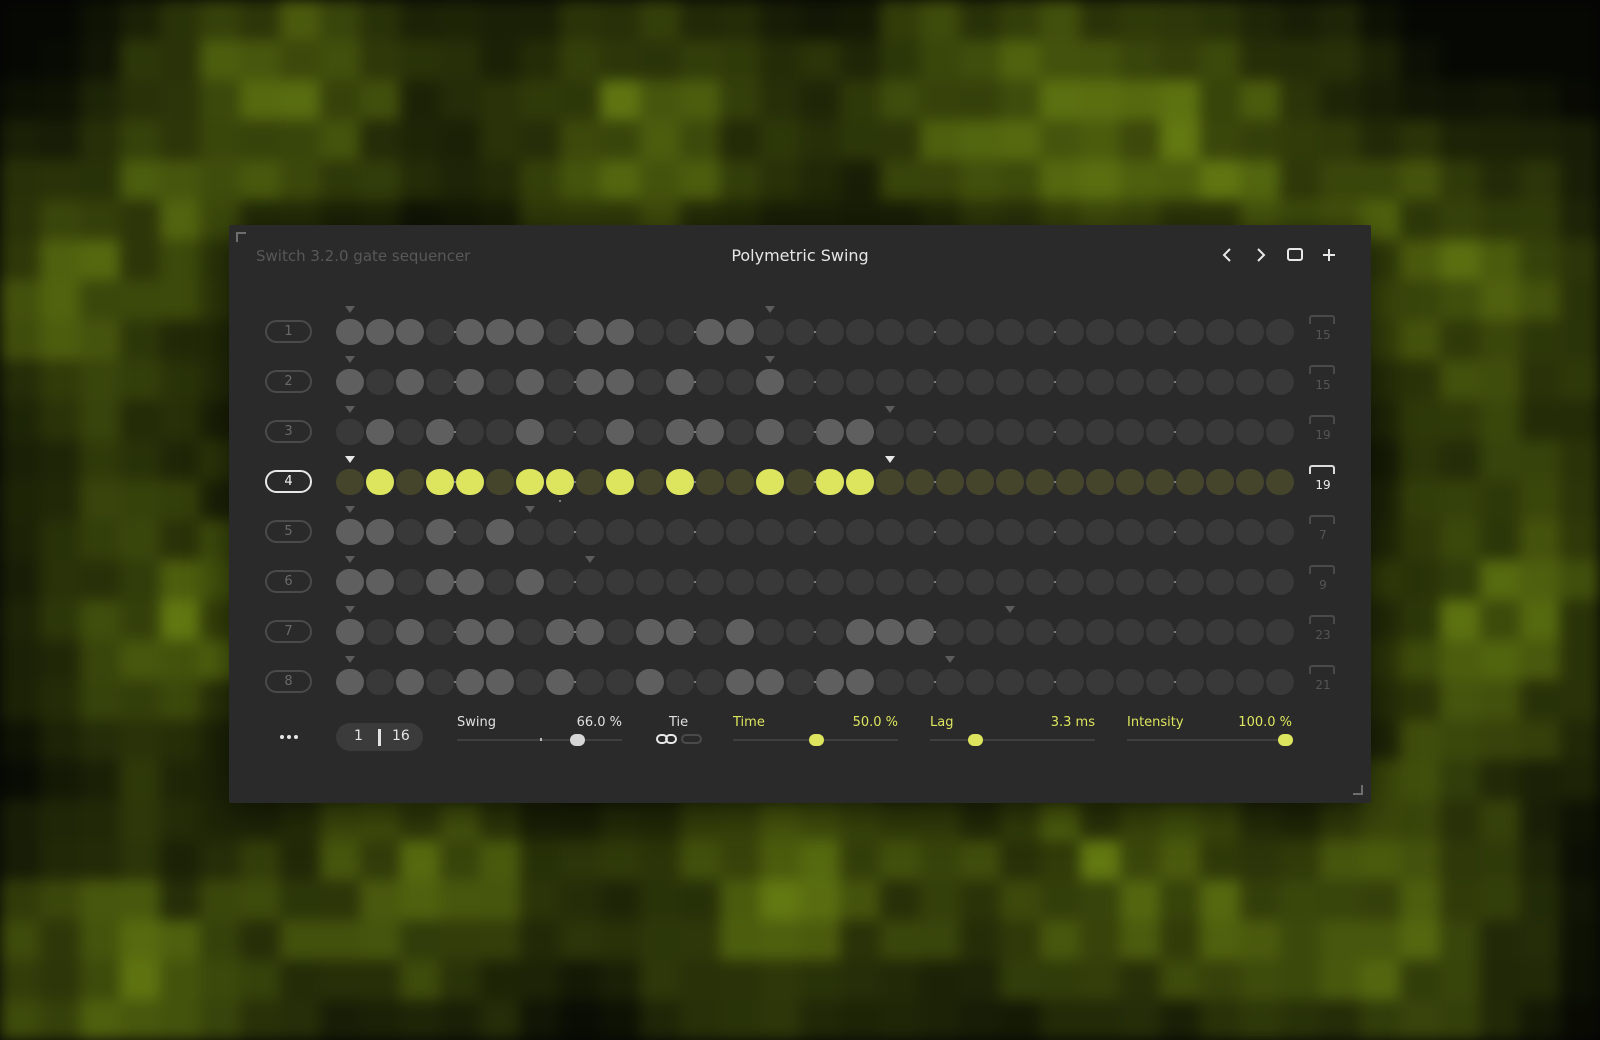 This screenshot has height=1040, width=1600. What do you see at coordinates (816, 740) in the screenshot?
I see `time-knob` at bounding box center [816, 740].